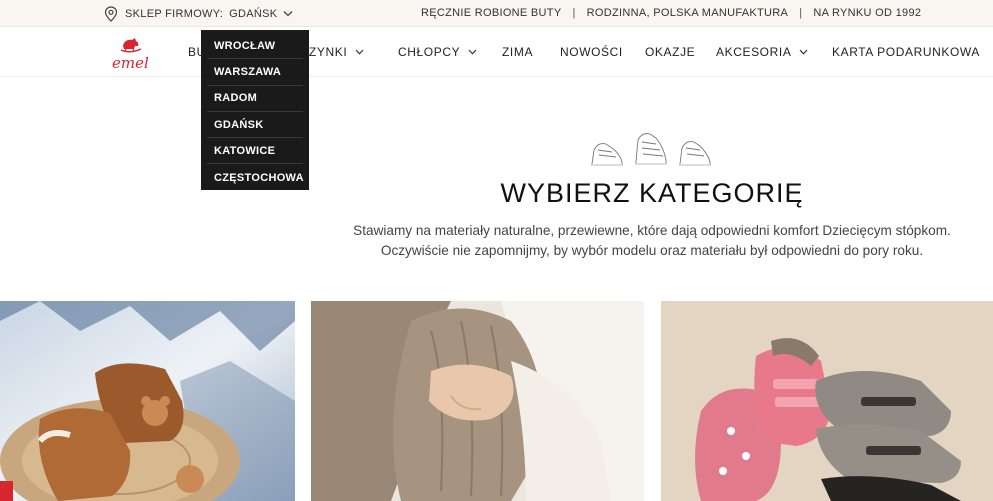  I want to click on nav-item-chlopcy: CHŁOPCY, so click(437, 52).